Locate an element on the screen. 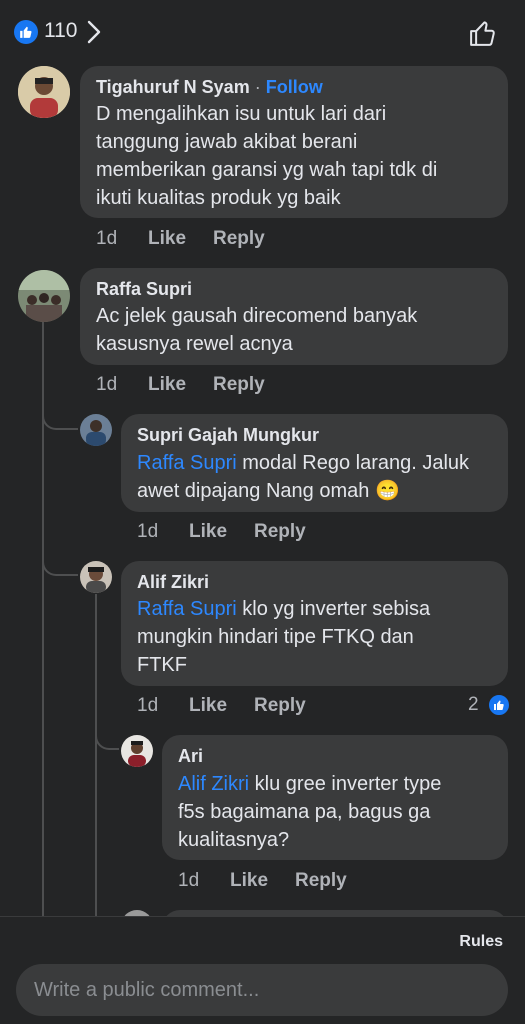 The height and width of the screenshot is (1024, 525). comment-author: Supri Gajah Mungkur is located at coordinates (228, 435).